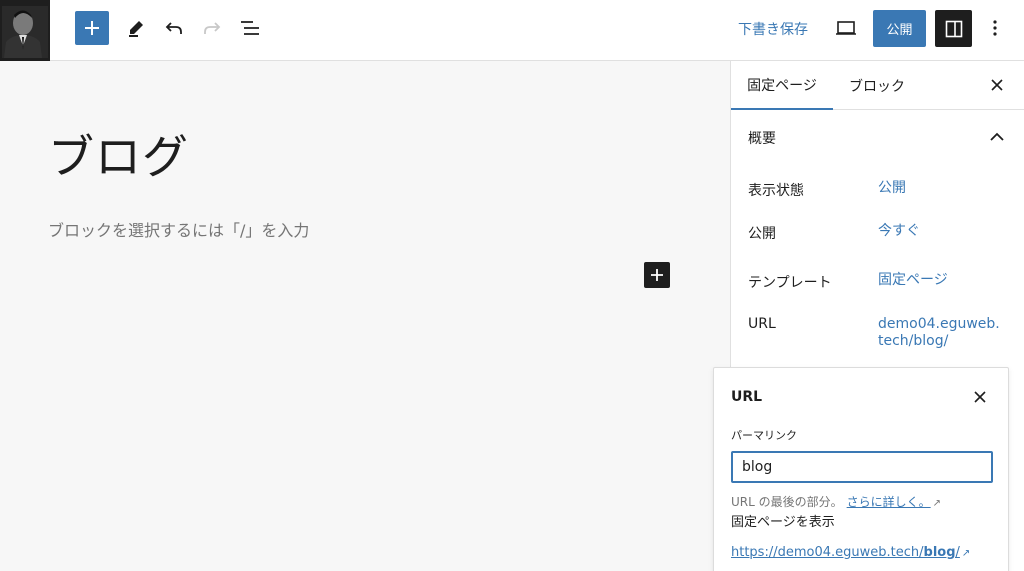 Image resolution: width=1024 pixels, height=571 pixels. I want to click on list-view-icon, so click(250, 28).